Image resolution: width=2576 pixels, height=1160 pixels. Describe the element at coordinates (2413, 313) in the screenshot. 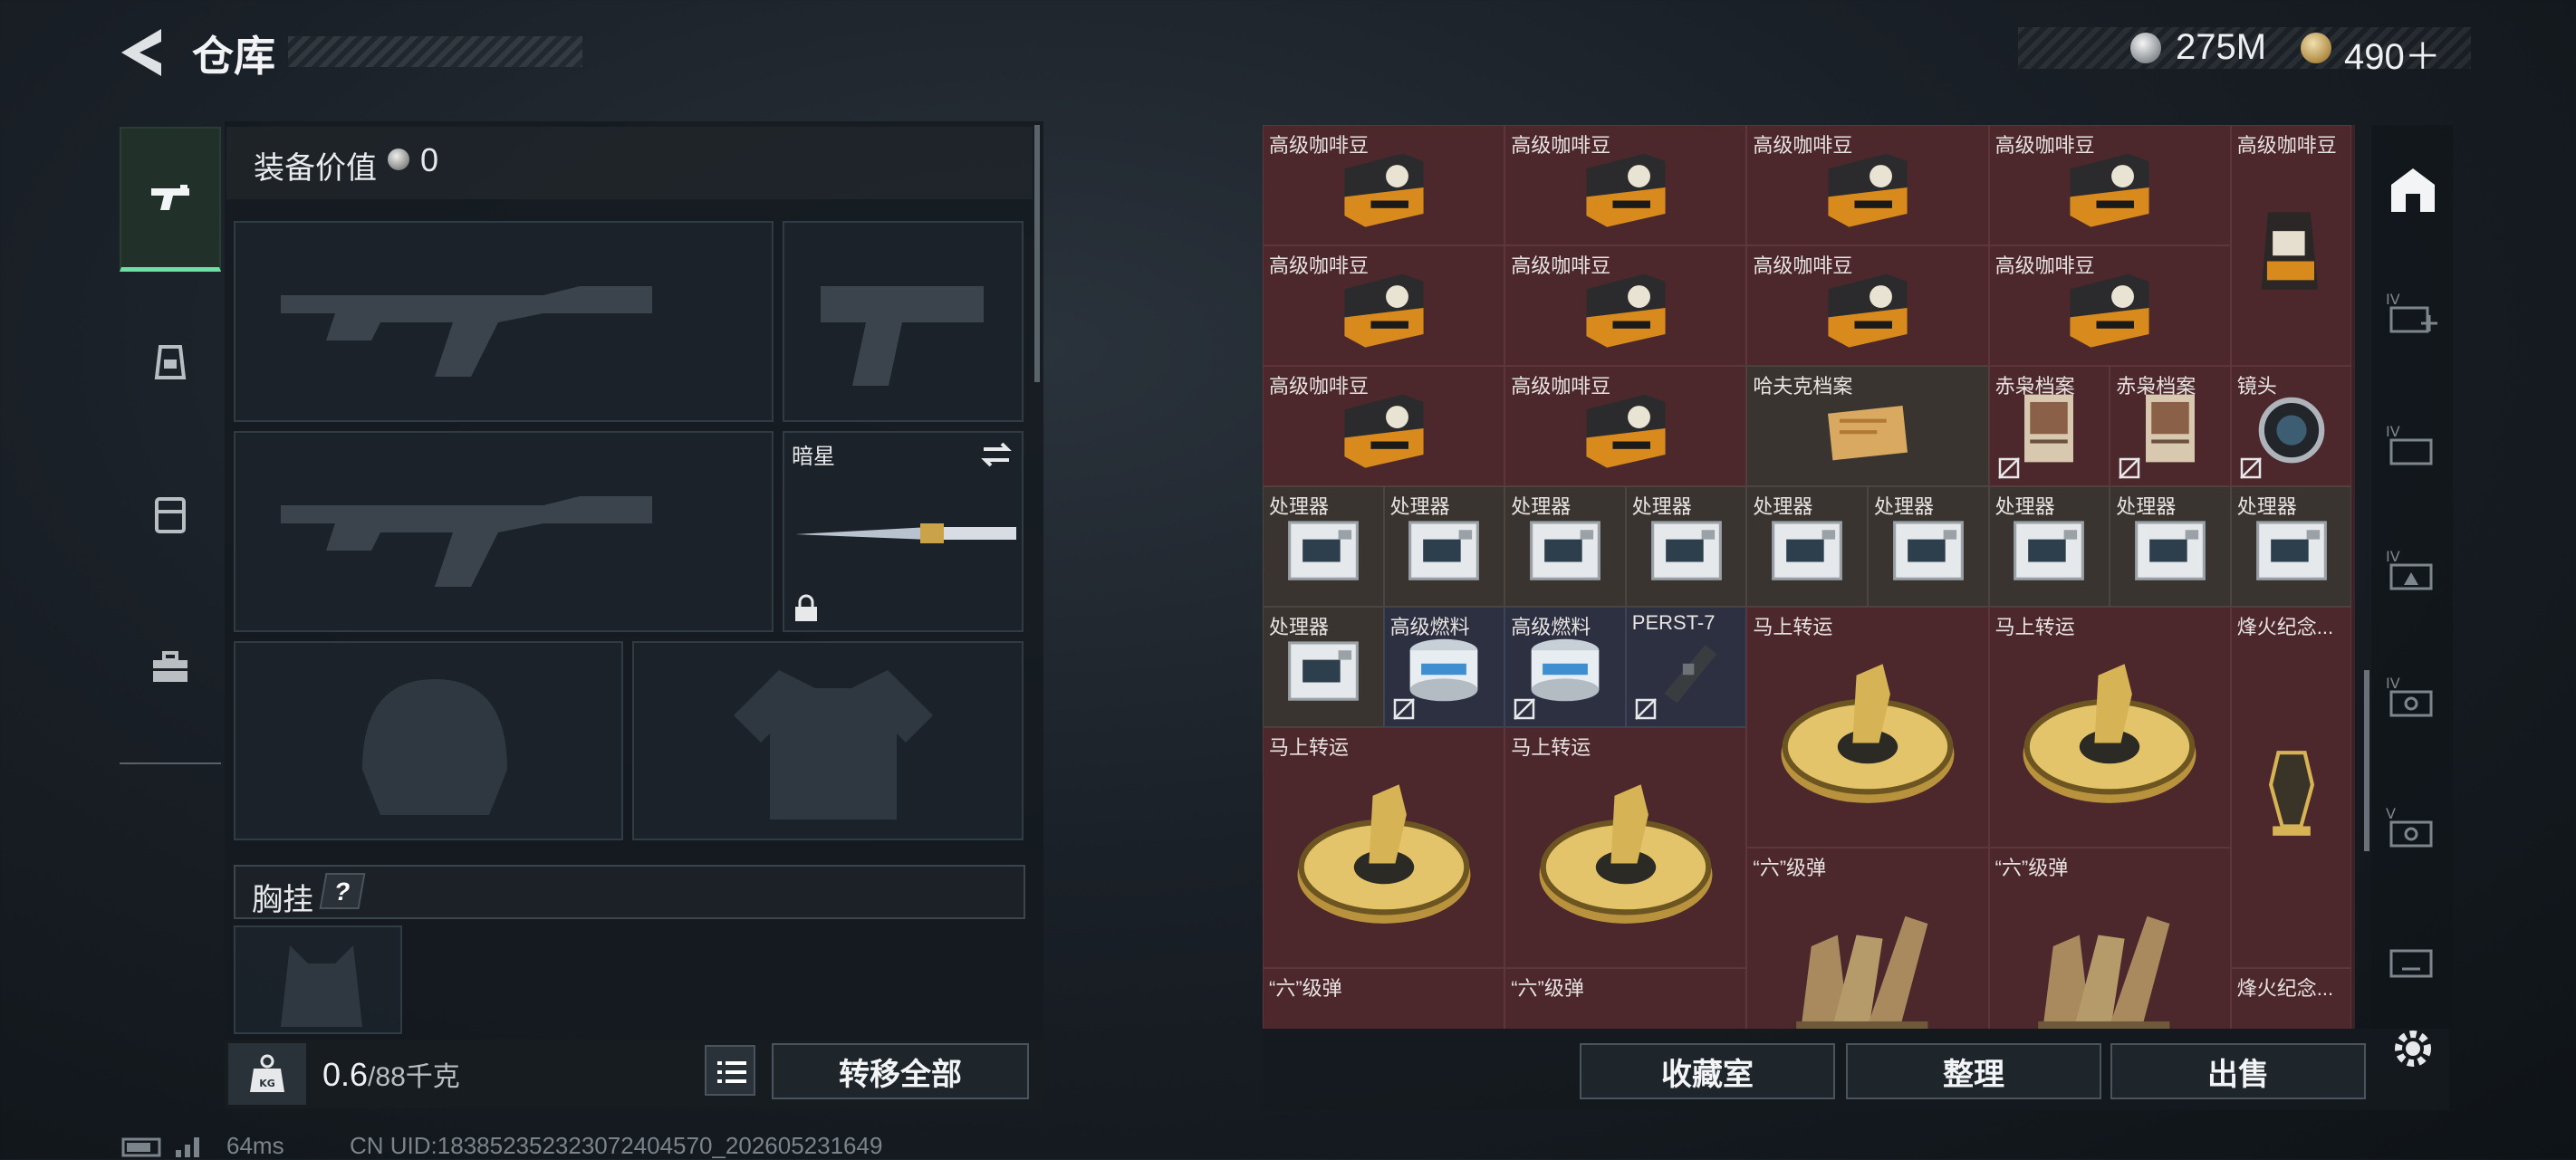

I see `tab-case-1: IV` at that location.